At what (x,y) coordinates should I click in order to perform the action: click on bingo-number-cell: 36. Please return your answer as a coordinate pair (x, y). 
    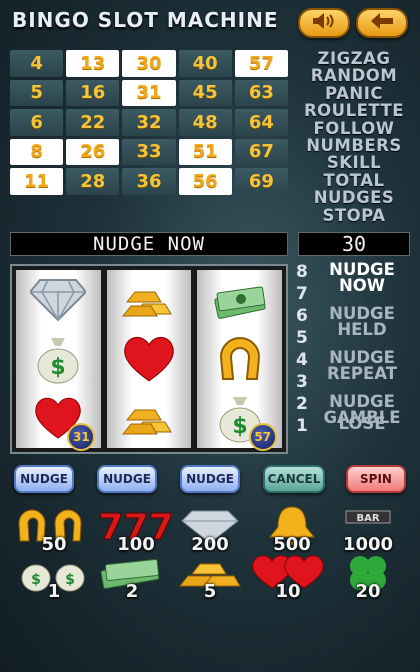
    Looking at the image, I should click on (149, 181).